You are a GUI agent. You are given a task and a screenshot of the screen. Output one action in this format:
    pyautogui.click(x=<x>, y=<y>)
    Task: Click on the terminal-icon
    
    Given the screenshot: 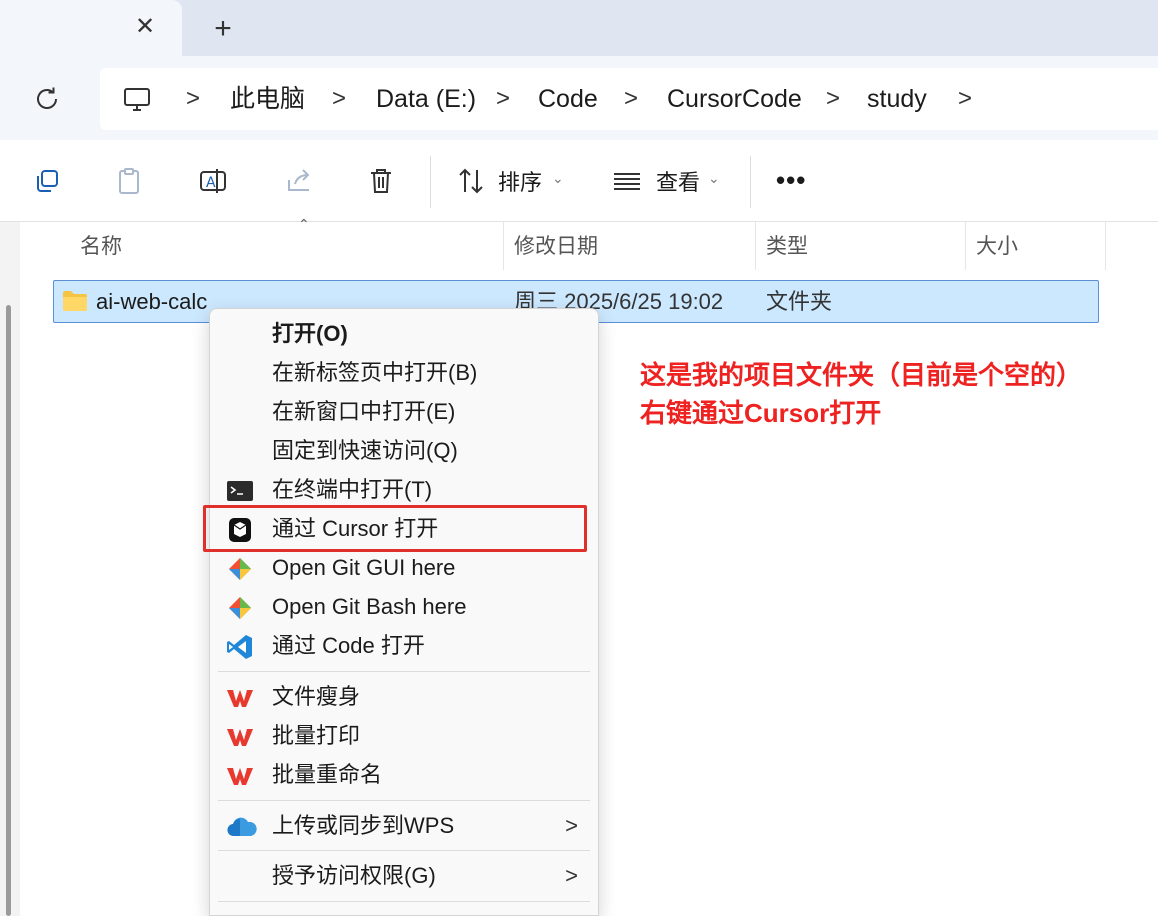 What is the action you would take?
    pyautogui.click(x=240, y=491)
    